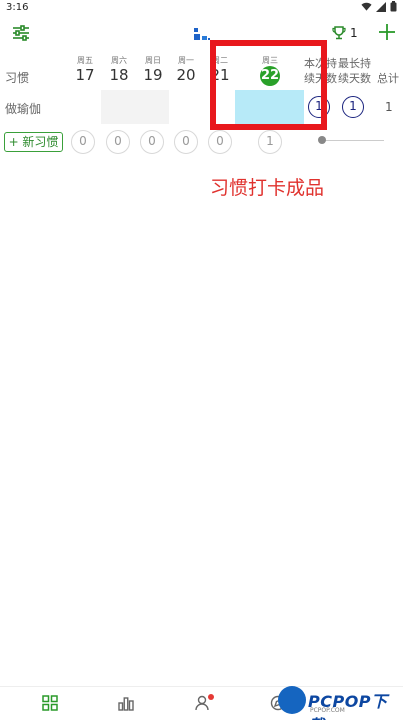  I want to click on total-header: 总计, so click(388, 78).